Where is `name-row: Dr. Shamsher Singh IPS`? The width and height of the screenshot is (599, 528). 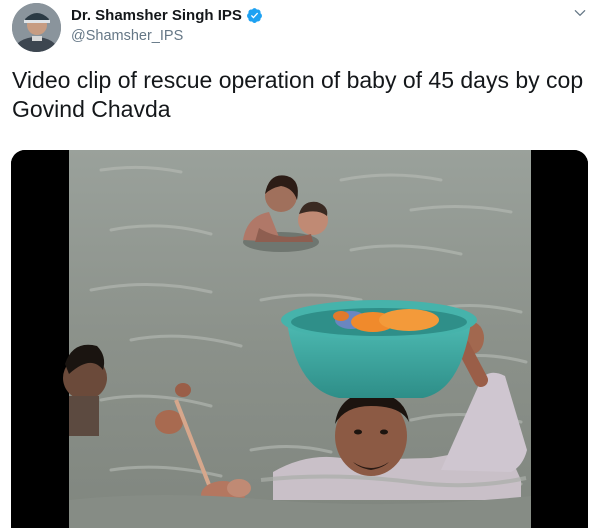
name-row: Dr. Shamsher Singh IPS is located at coordinates (167, 15).